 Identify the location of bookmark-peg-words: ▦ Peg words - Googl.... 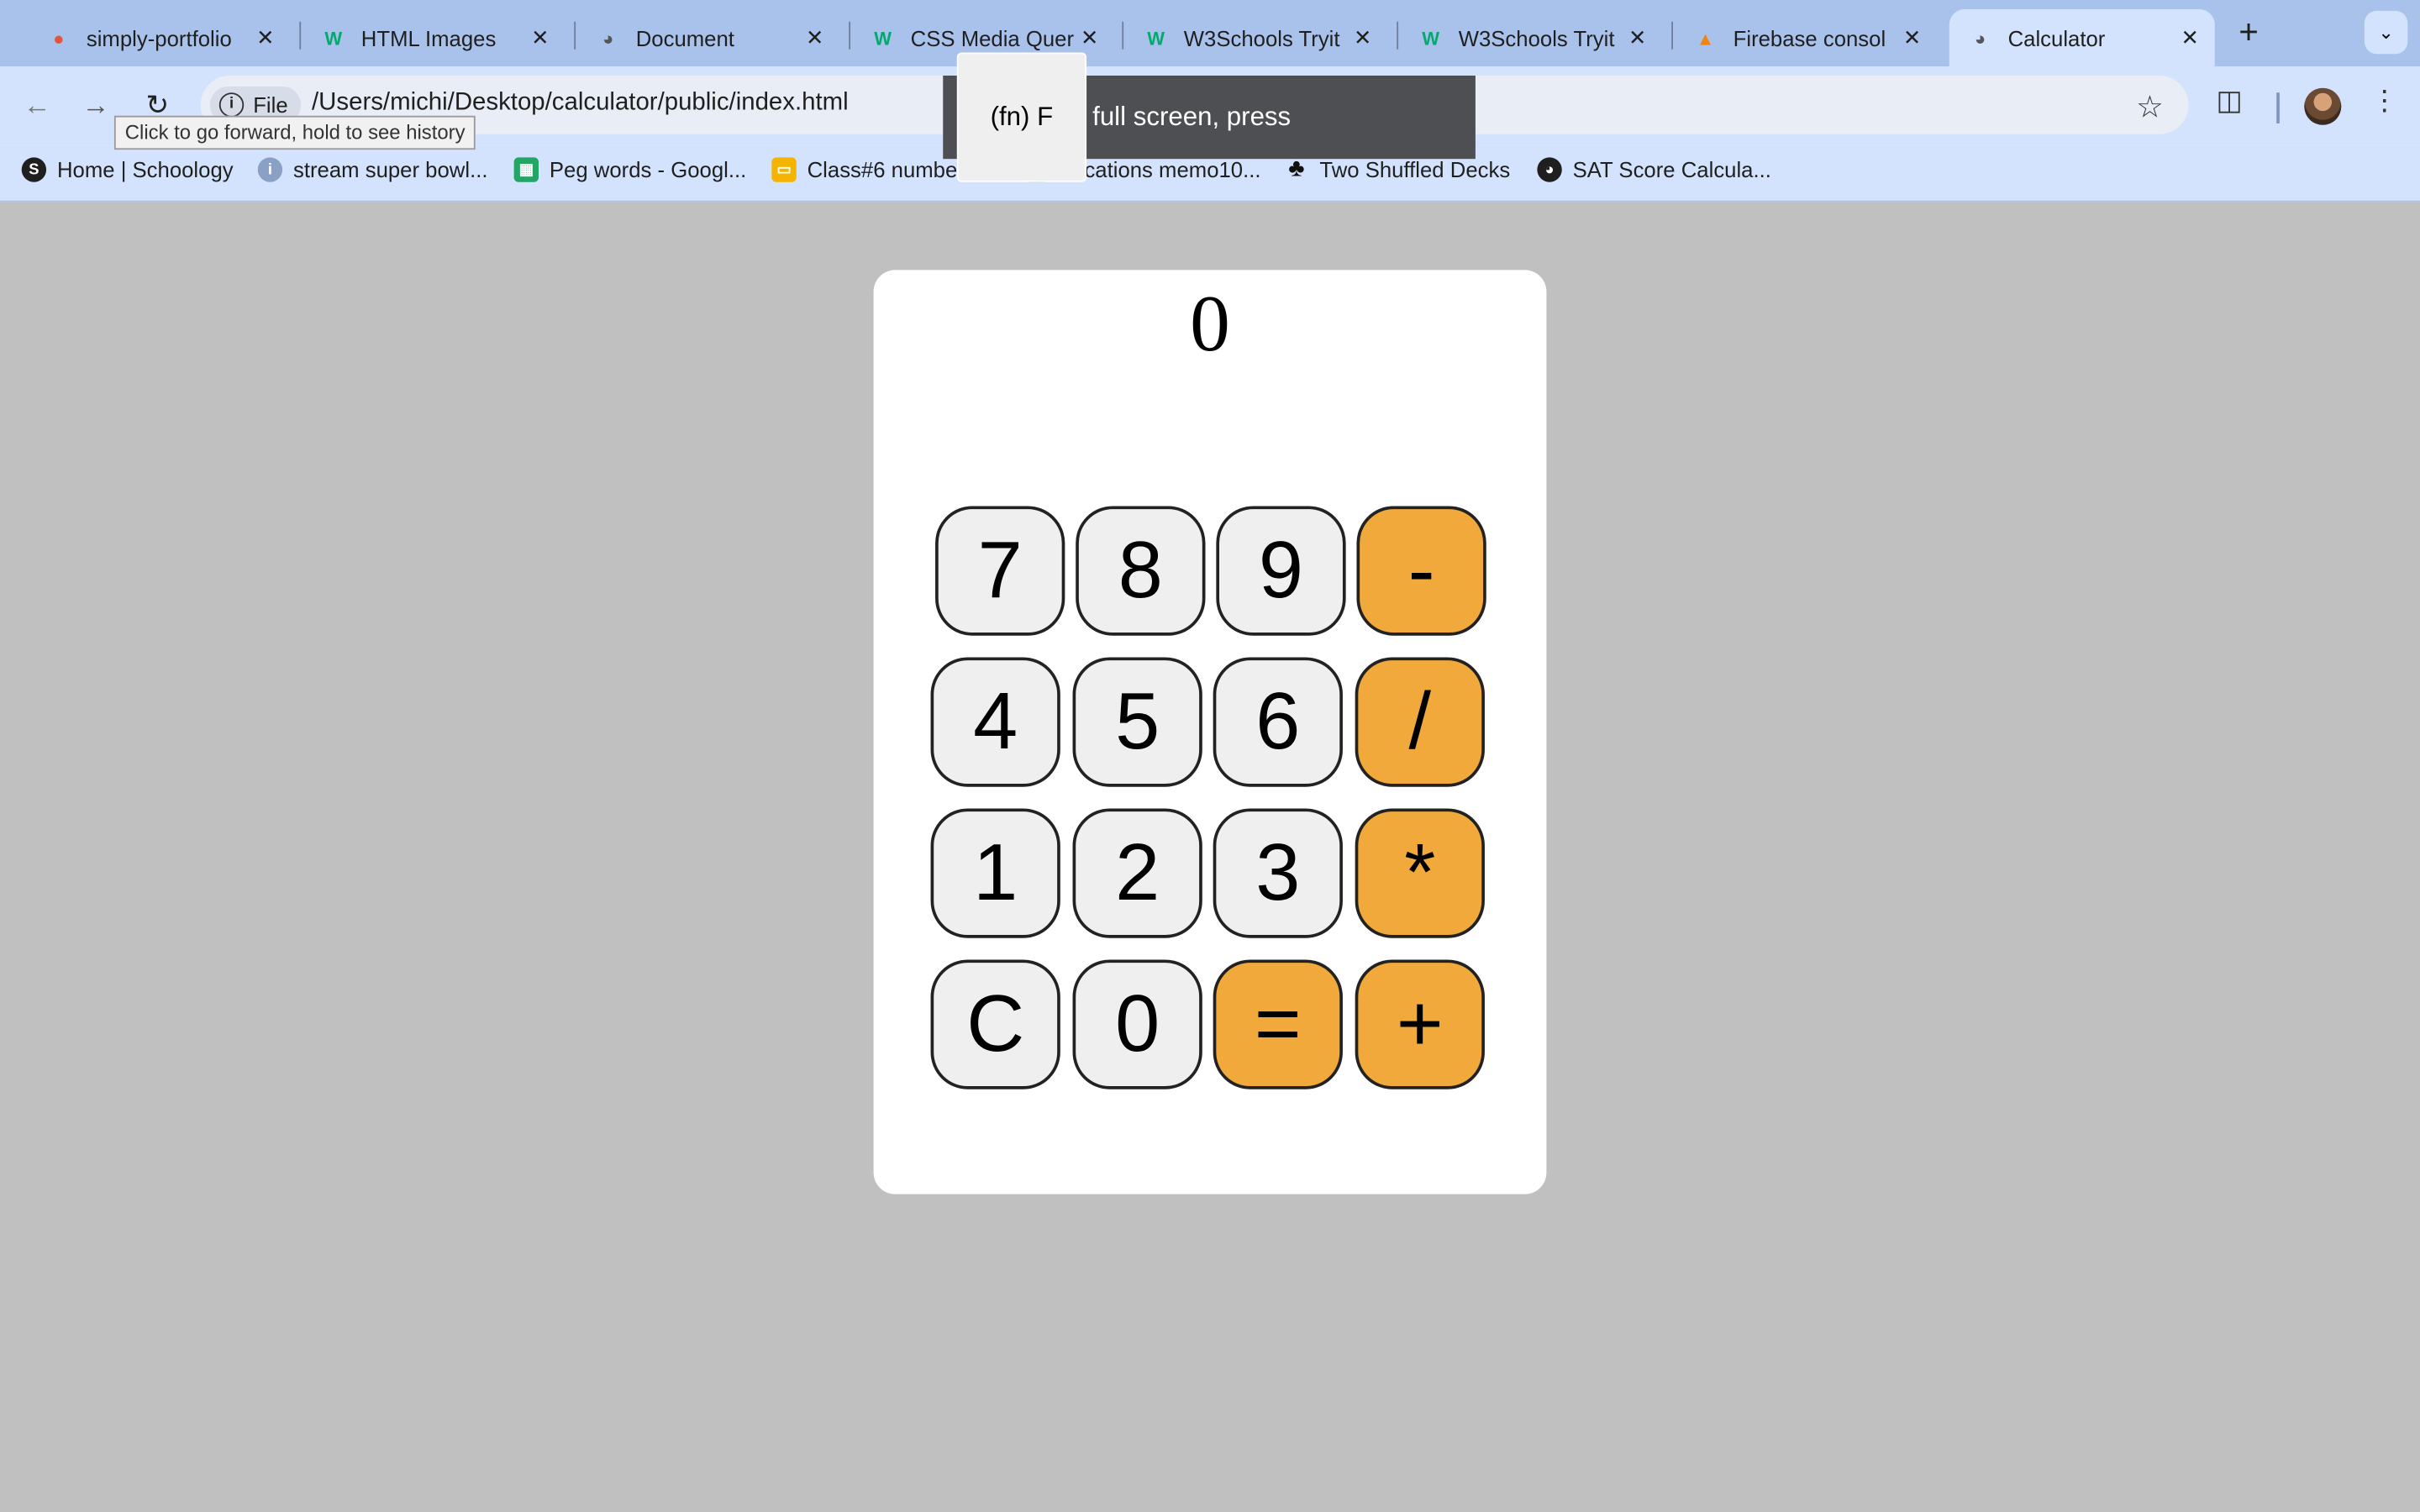
(630, 169).